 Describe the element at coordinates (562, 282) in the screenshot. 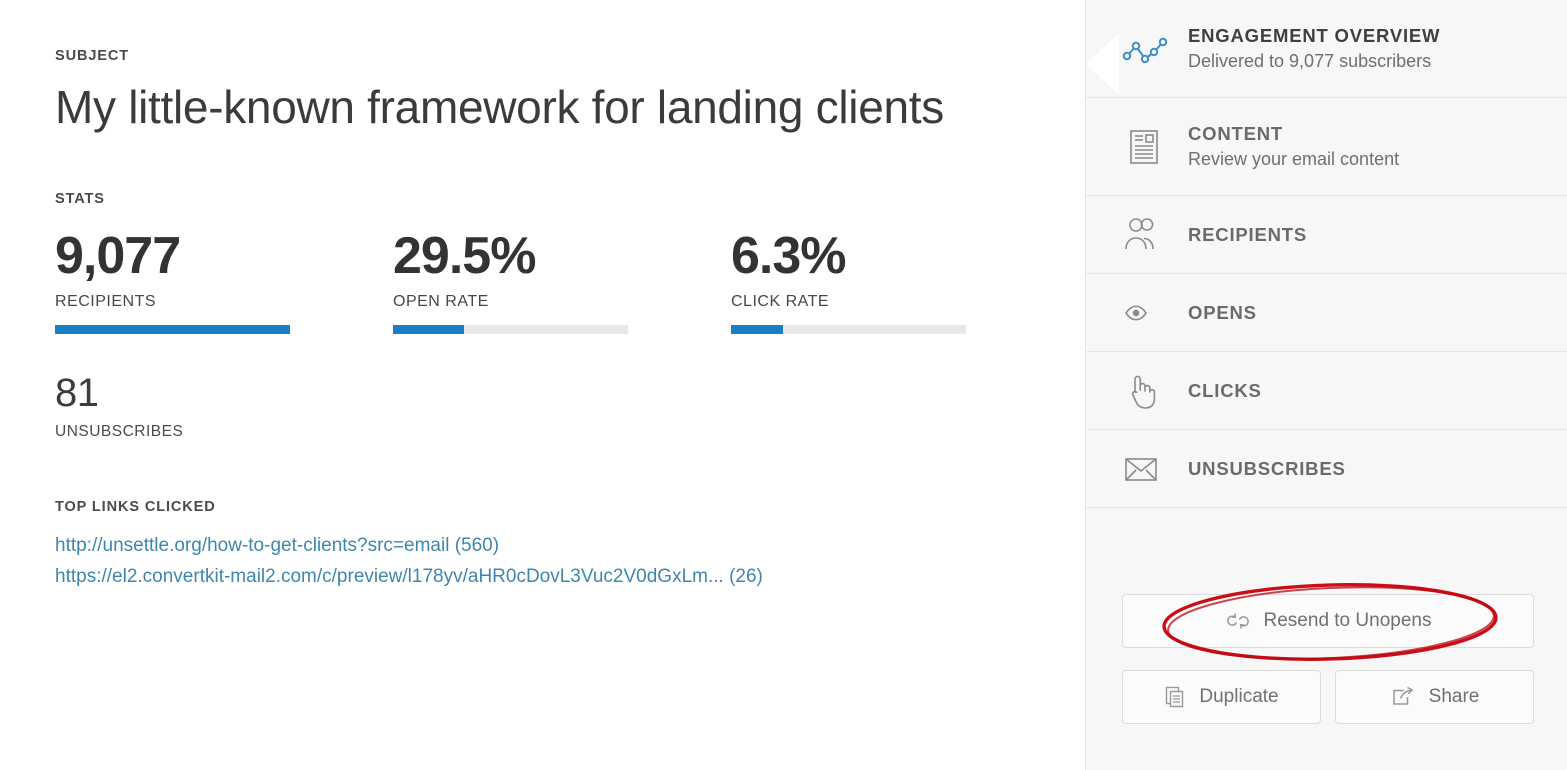

I see `stat-open-rate: 29.5% OPEN RATE` at that location.